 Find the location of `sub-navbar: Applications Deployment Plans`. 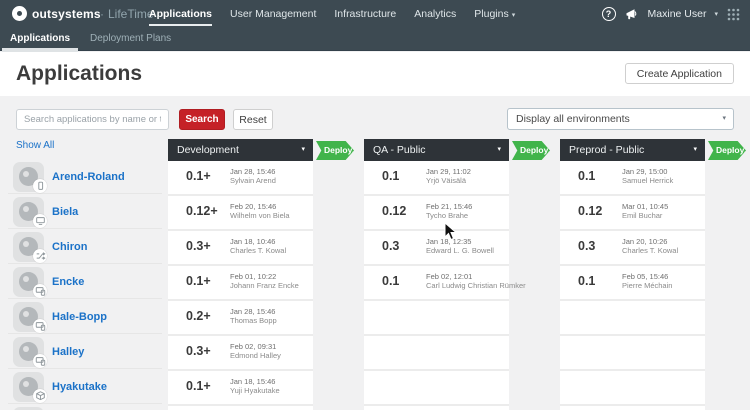

sub-navbar: Applications Deployment Plans is located at coordinates (375, 40).